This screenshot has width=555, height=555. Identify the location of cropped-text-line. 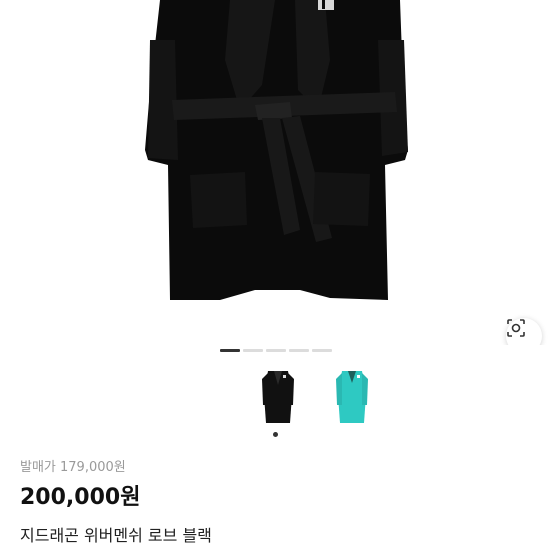
(160, 551).